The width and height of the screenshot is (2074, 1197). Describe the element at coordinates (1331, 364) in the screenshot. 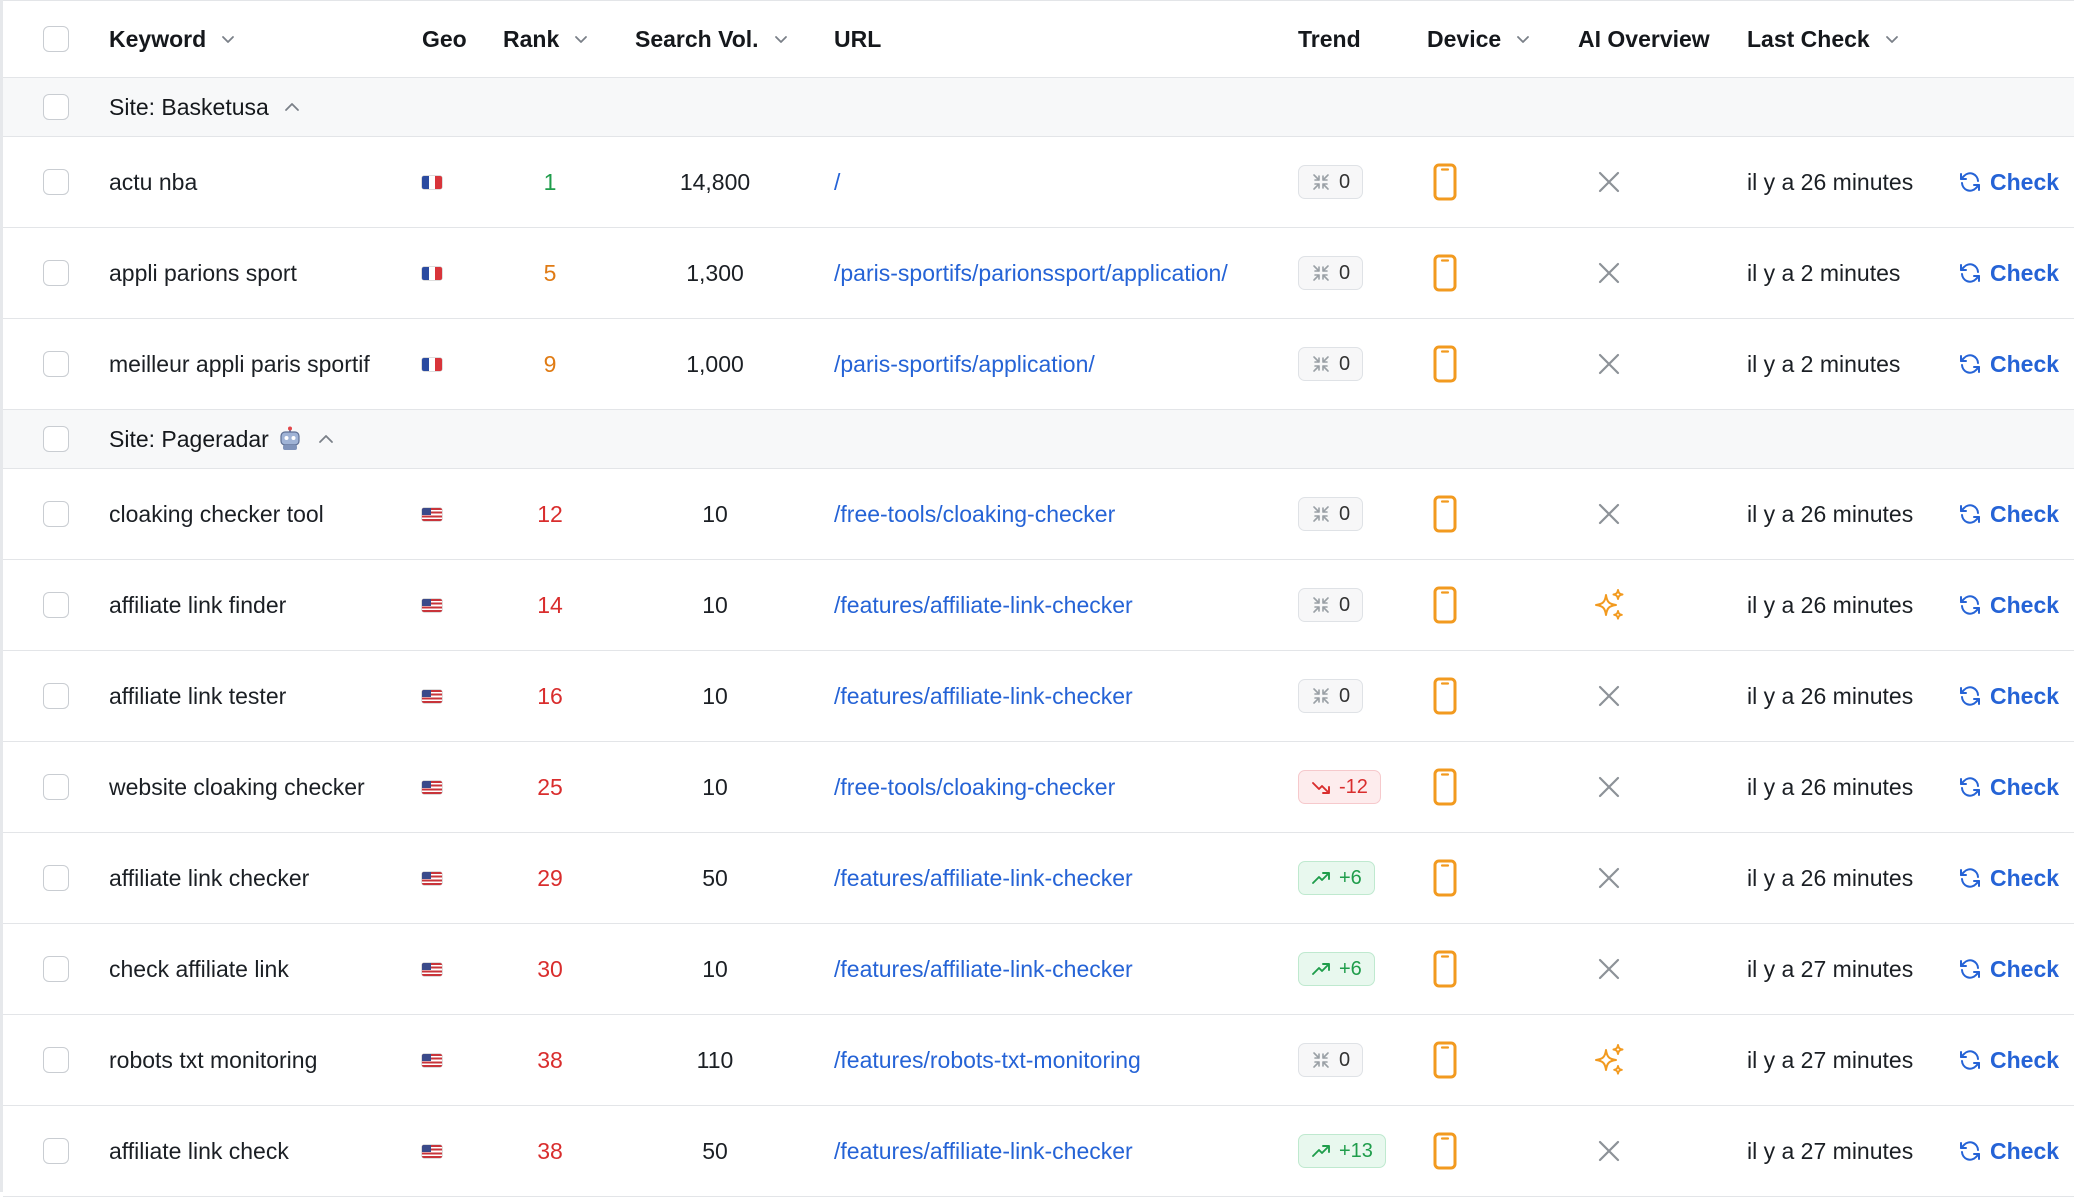

I see `trend-cell: 0` at that location.